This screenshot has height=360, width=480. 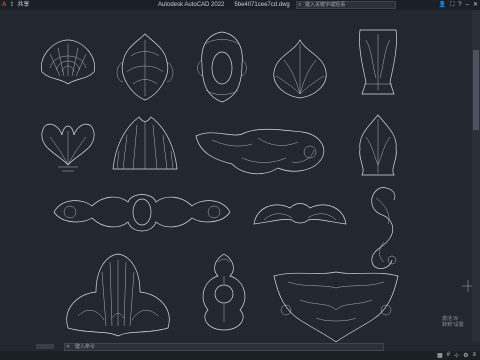 What do you see at coordinates (260, 151) in the screenshot?
I see `ornament-horizontal-scroll` at bounding box center [260, 151].